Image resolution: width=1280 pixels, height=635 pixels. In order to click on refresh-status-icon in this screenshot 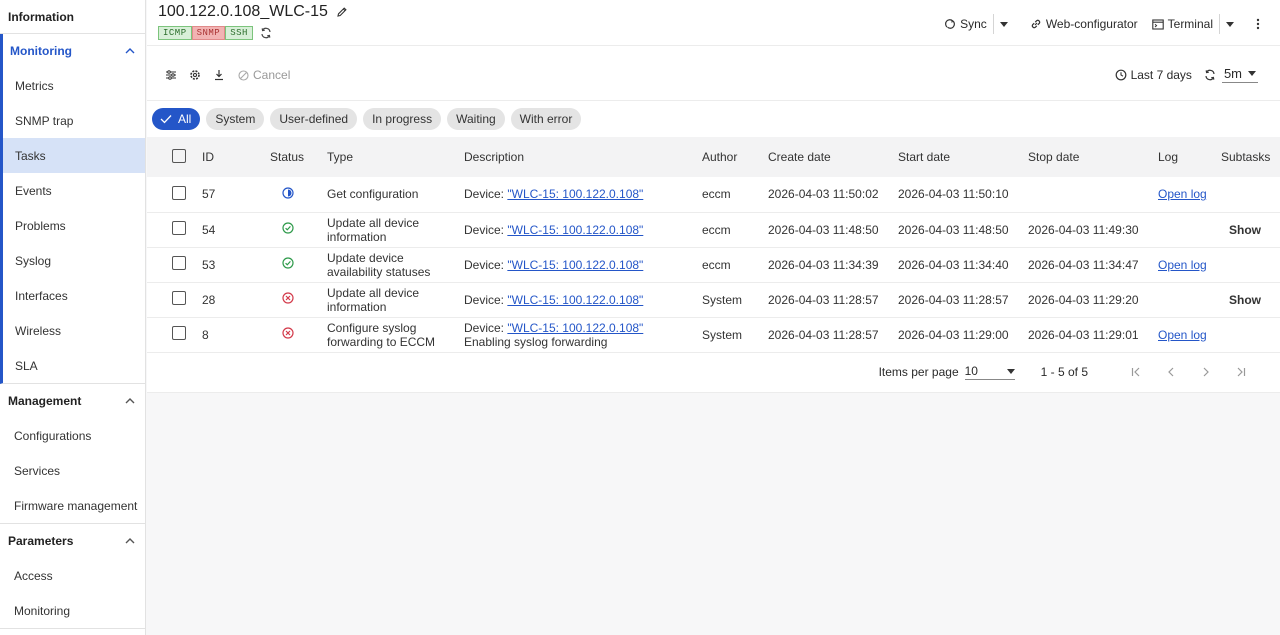, I will do `click(266, 33)`.